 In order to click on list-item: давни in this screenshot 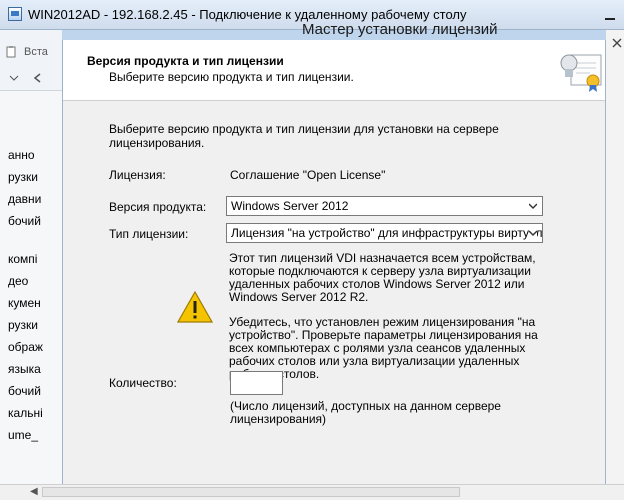, I will do `click(24, 199)`.